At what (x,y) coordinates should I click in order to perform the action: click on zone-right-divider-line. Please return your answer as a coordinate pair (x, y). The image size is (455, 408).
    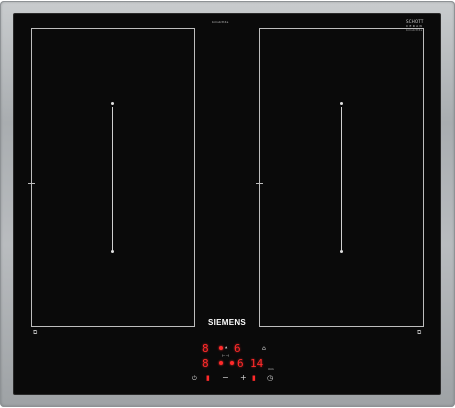
    Looking at the image, I should click on (341, 178).